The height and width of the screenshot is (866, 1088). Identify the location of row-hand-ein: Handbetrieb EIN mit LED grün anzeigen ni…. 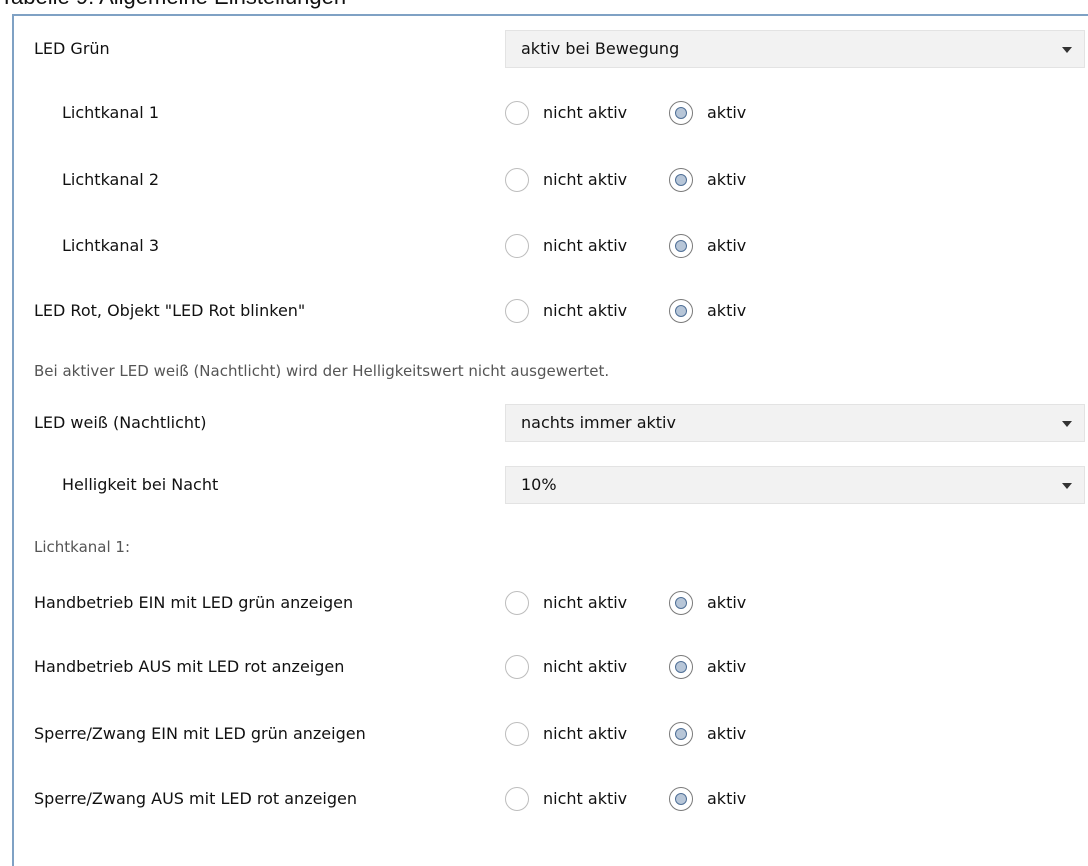
(551, 603).